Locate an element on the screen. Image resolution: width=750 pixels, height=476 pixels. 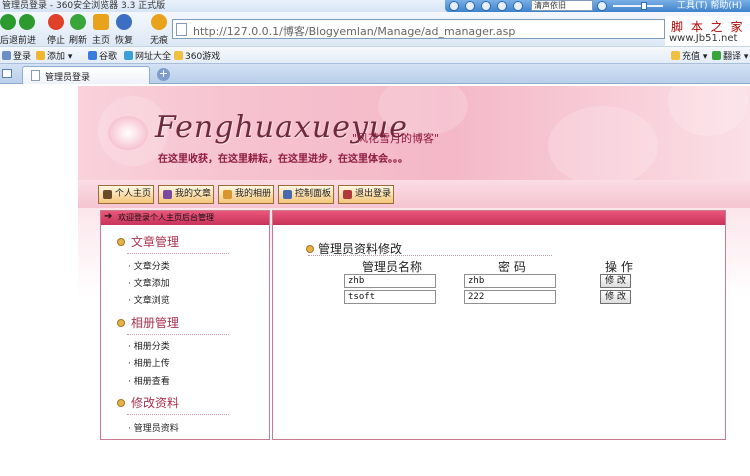
song-title: 清声依旧 is located at coordinates (562, 5).